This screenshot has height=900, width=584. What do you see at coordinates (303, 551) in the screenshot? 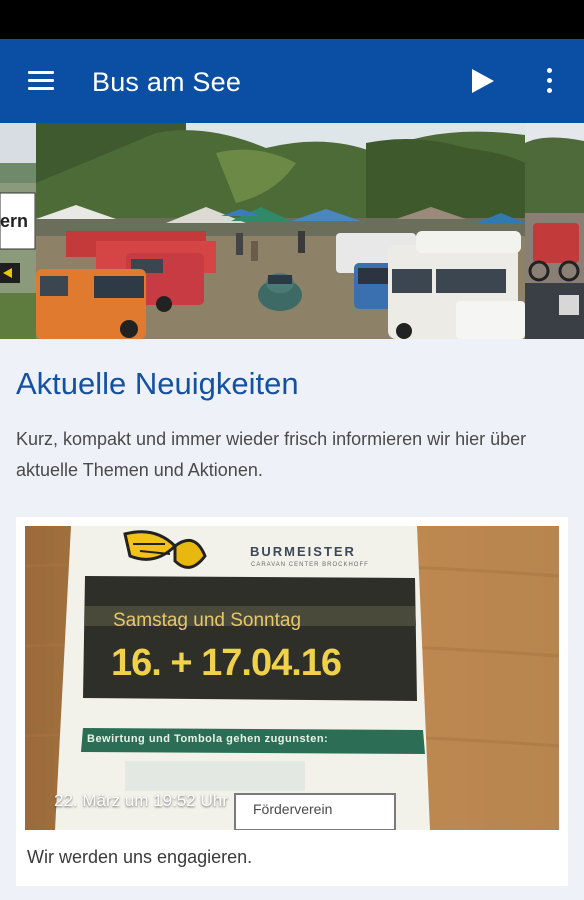
I see `flyer-brand: BURMEISTER` at bounding box center [303, 551].